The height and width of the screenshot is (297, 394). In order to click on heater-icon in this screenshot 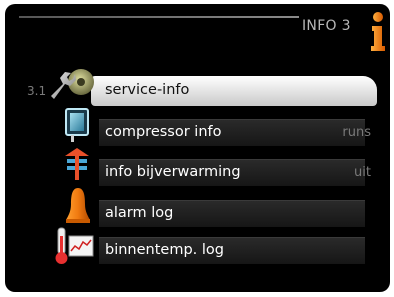, I will do `click(77, 164)`.